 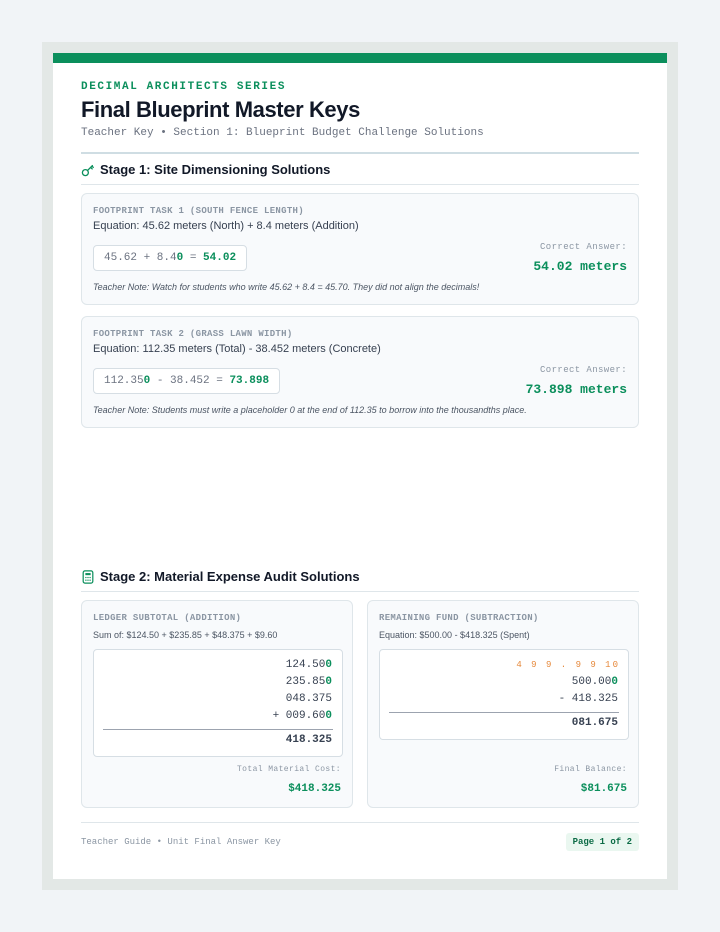 What do you see at coordinates (576, 389) in the screenshot?
I see `task2-answer: 73.898 meters` at bounding box center [576, 389].